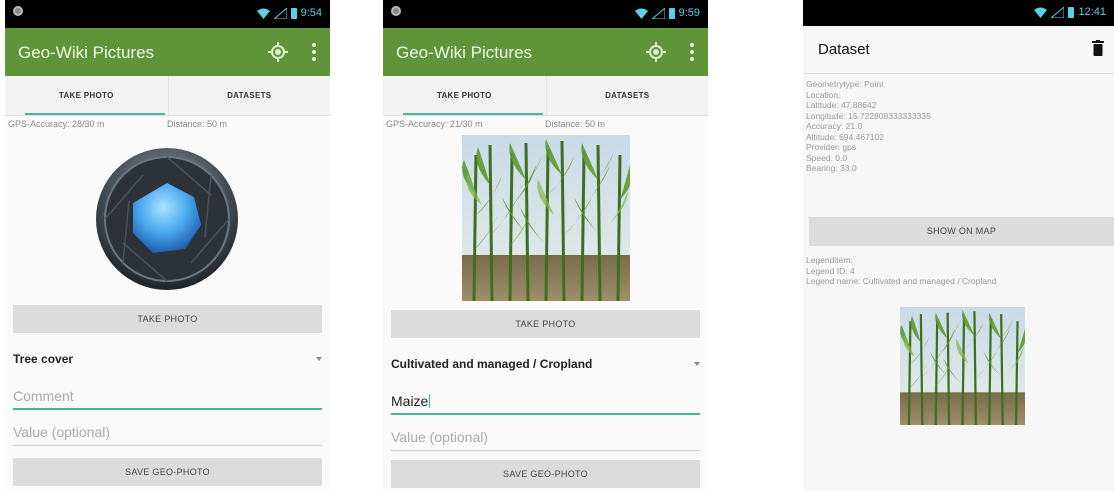 The image size is (1114, 491). I want to click on info-line: Longitude: 15.722808333333335, so click(868, 115).